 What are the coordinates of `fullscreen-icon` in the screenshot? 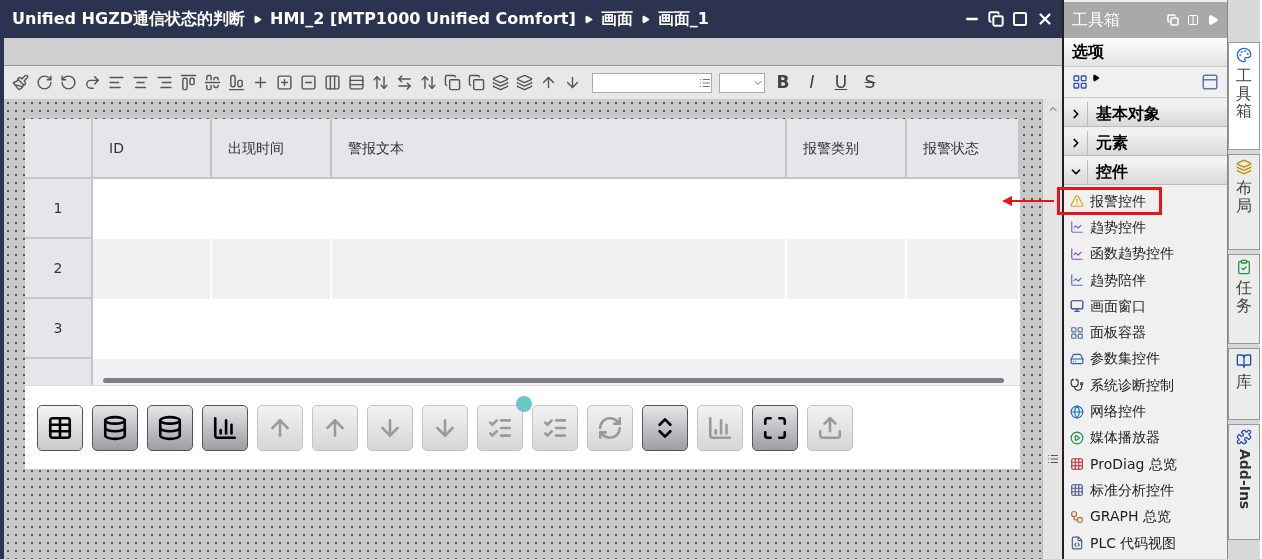 It's located at (775, 427).